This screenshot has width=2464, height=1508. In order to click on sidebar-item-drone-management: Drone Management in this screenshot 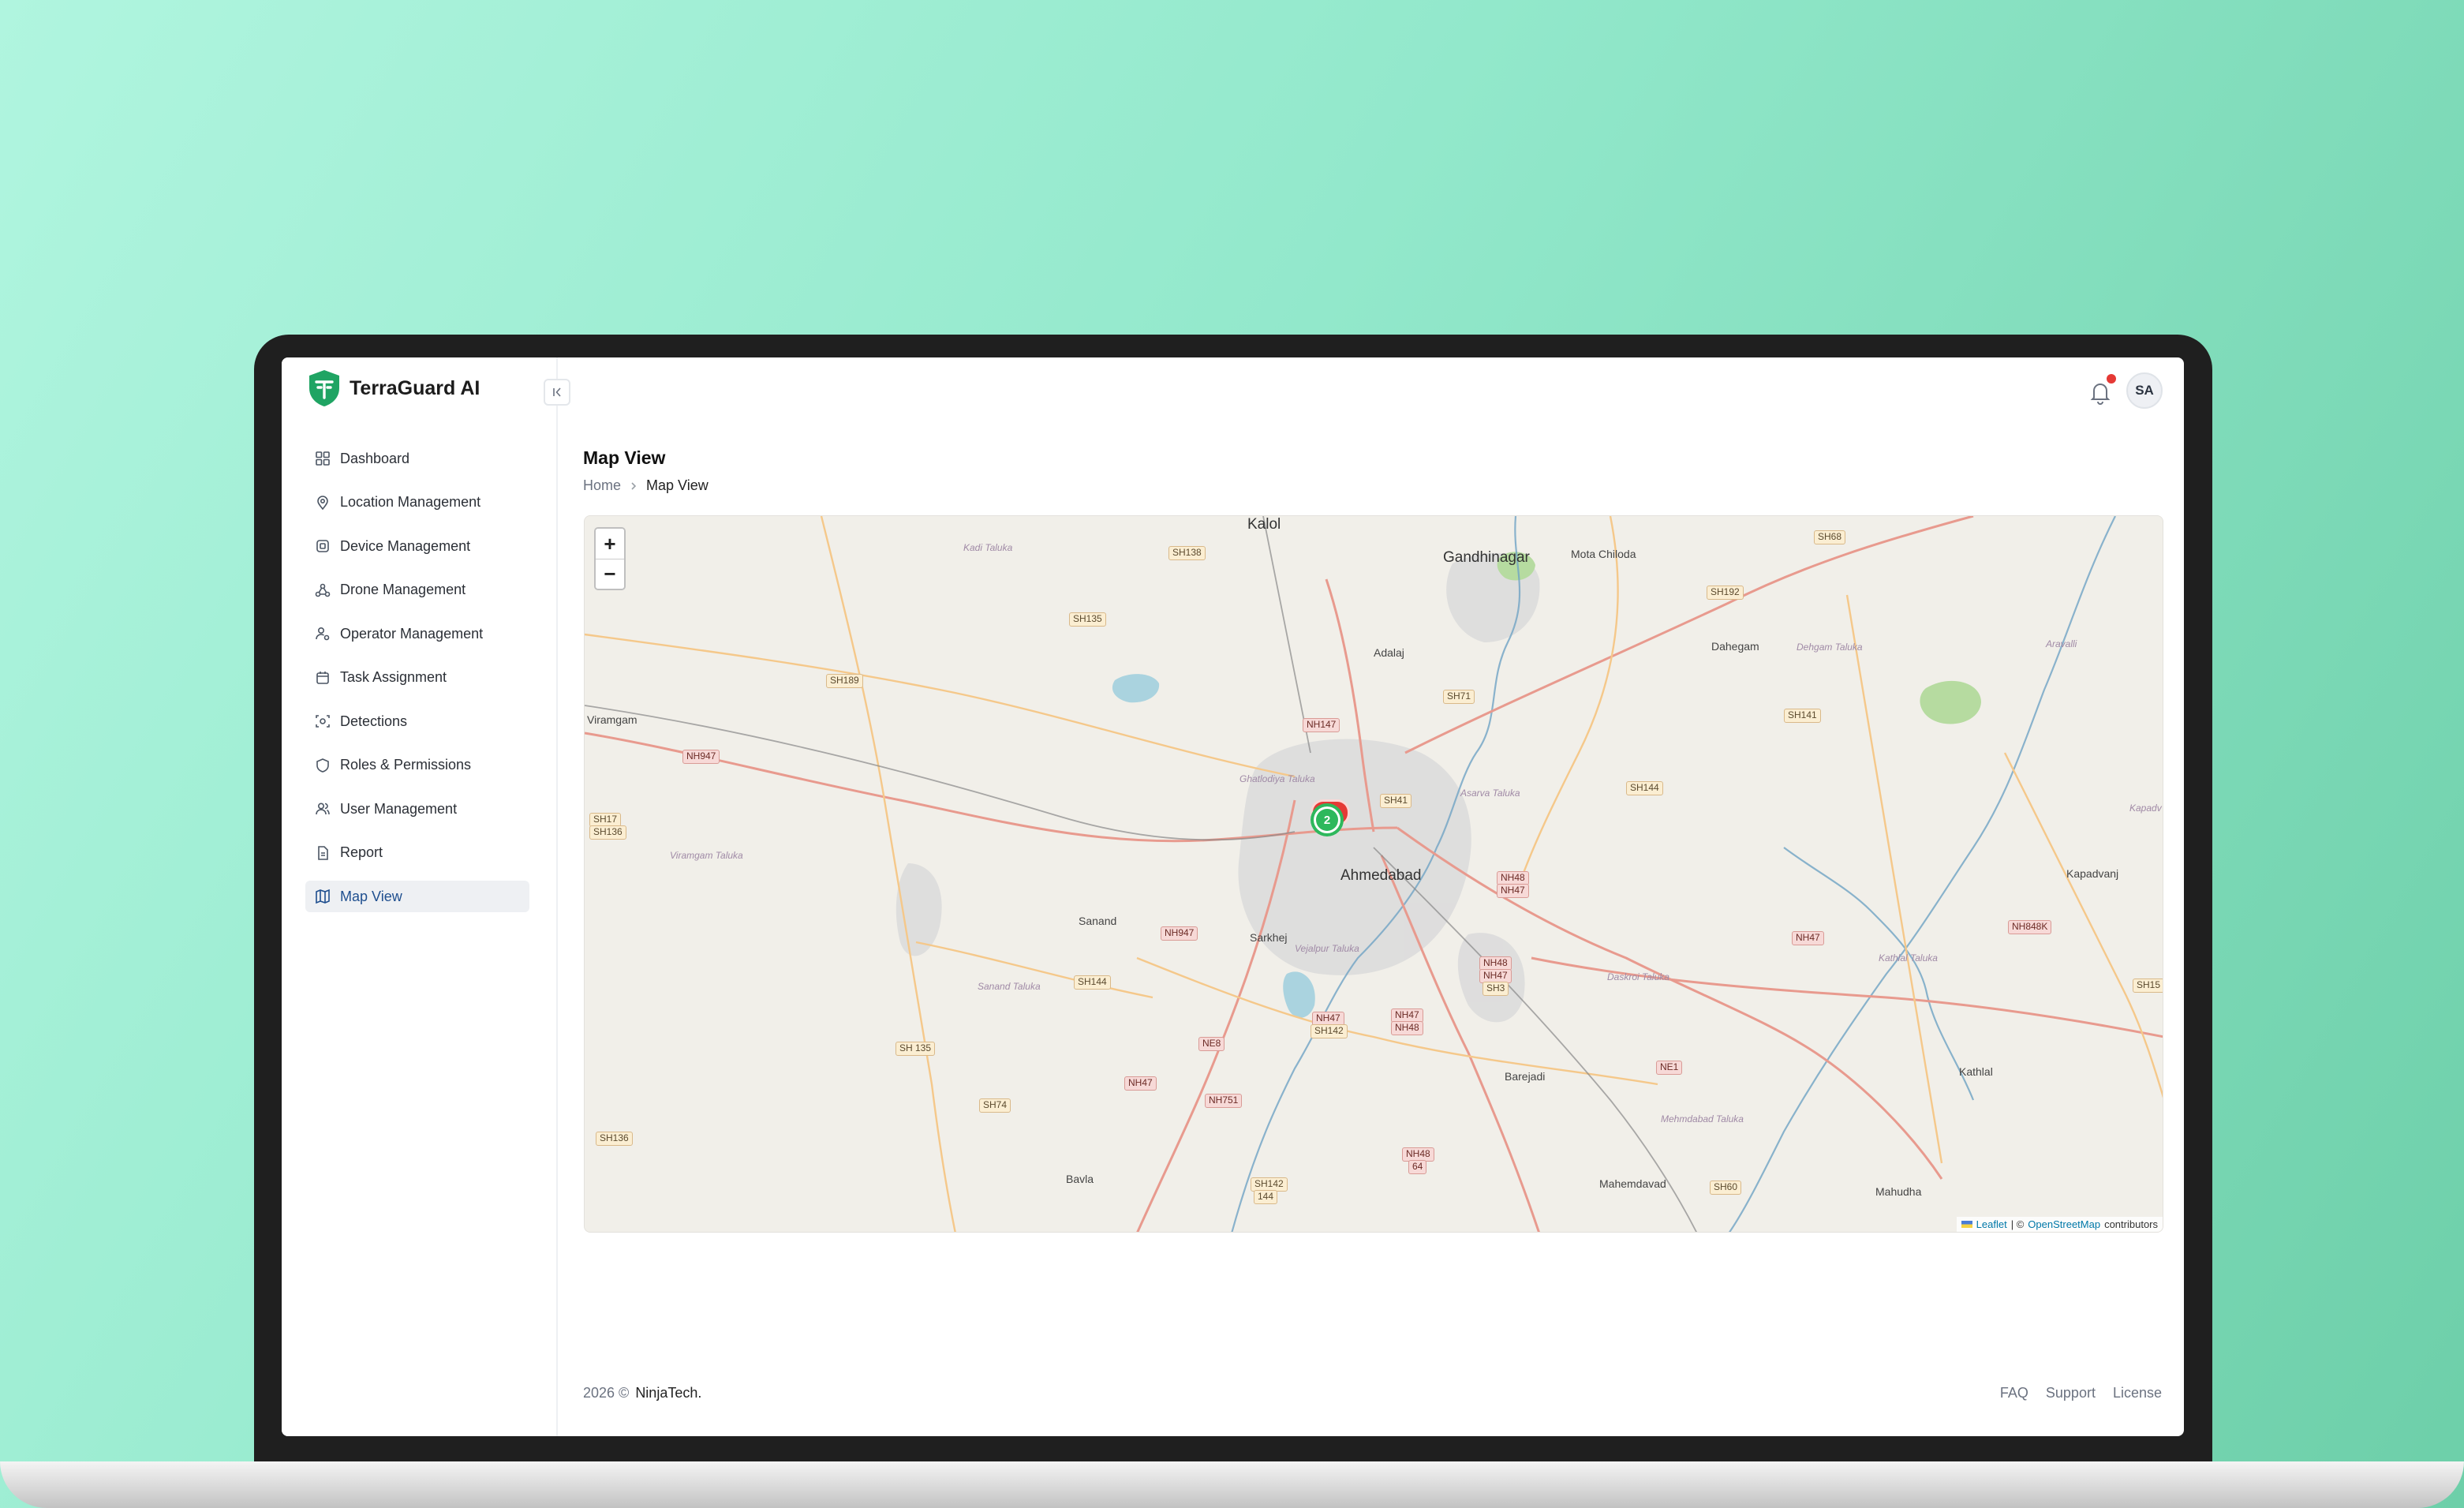, I will do `click(417, 590)`.